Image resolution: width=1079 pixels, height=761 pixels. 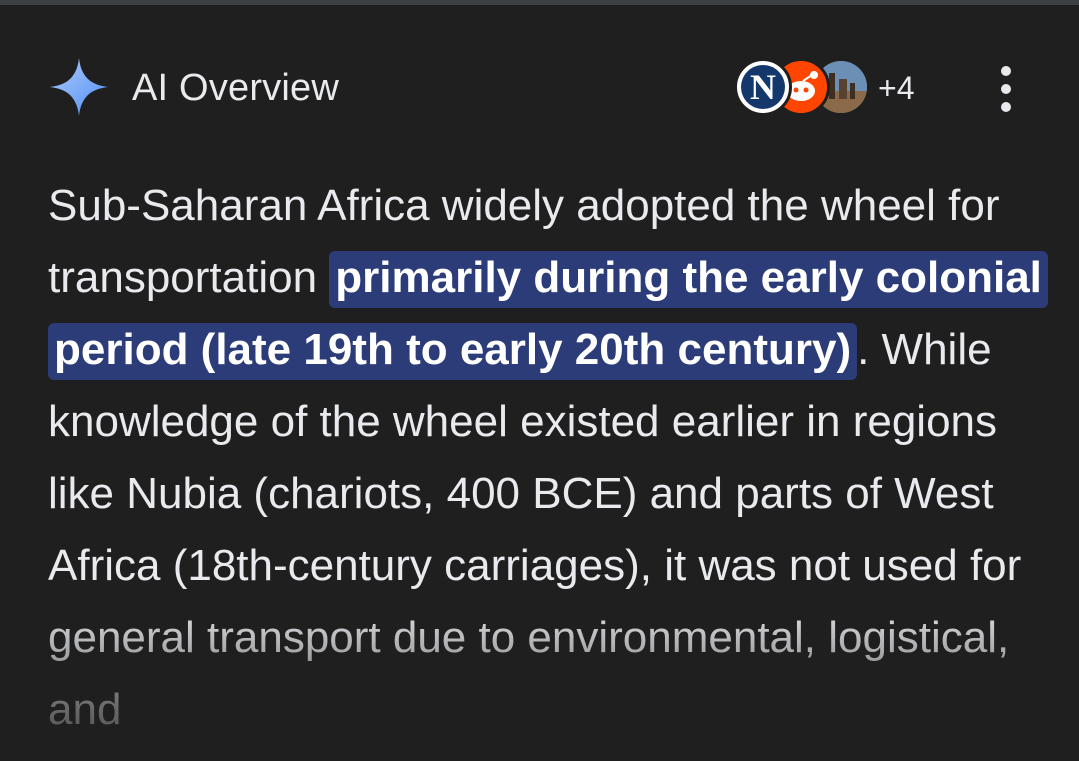 I want to click on ai-sparkle-icon, so click(x=79, y=87).